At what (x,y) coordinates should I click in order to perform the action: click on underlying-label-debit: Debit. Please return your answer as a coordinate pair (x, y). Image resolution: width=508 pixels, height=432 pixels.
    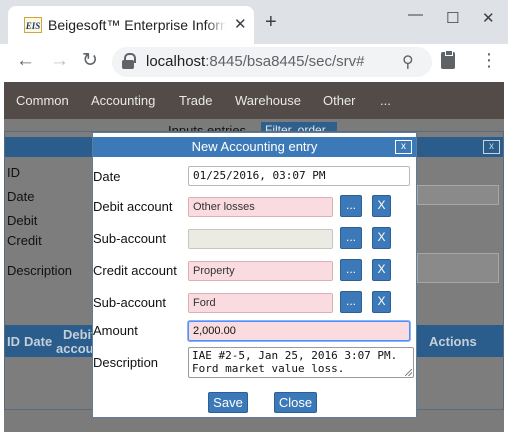
    Looking at the image, I should click on (22, 220).